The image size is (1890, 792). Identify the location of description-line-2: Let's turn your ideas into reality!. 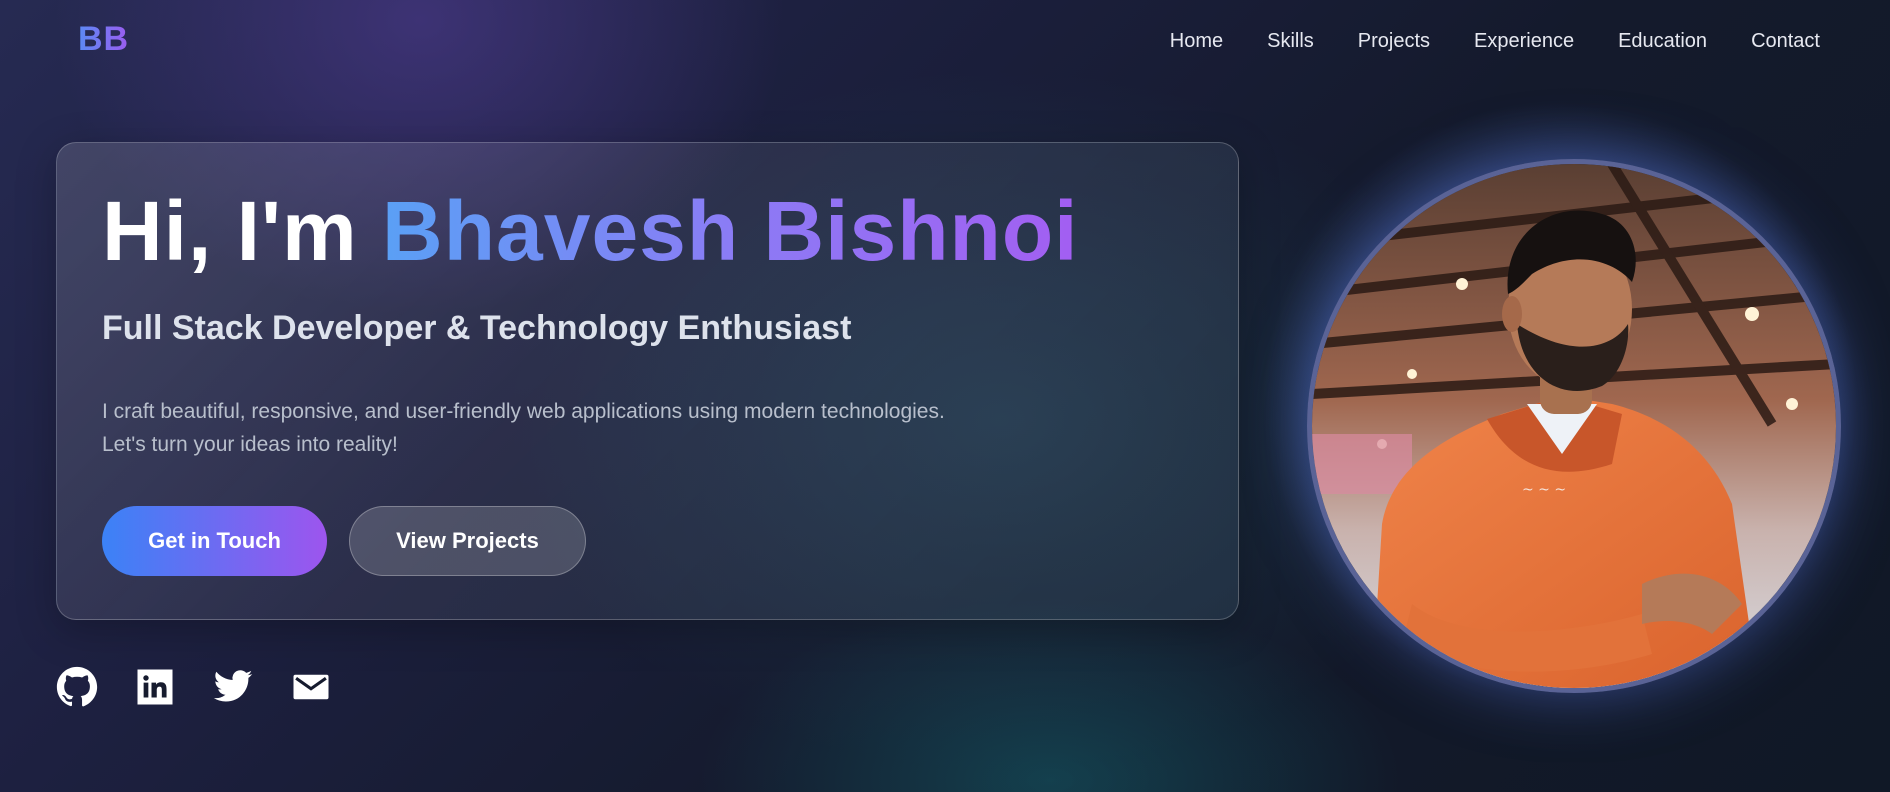
(250, 444).